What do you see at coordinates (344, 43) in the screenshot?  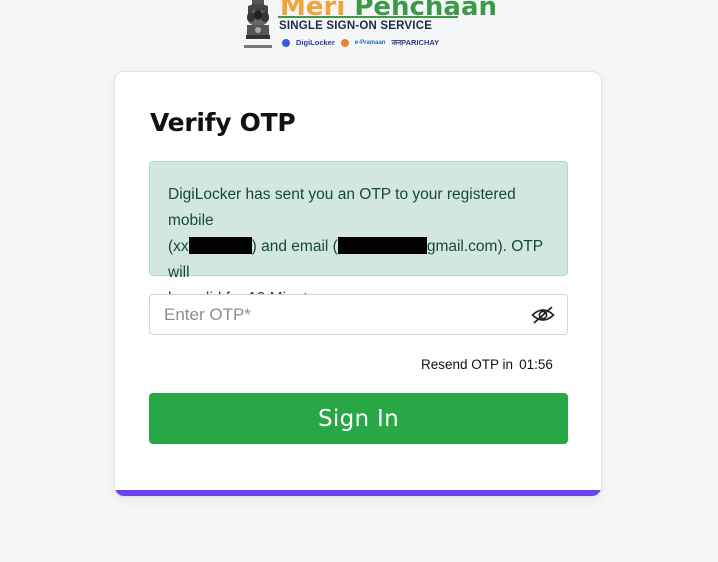 I see `epramaan-icon` at bounding box center [344, 43].